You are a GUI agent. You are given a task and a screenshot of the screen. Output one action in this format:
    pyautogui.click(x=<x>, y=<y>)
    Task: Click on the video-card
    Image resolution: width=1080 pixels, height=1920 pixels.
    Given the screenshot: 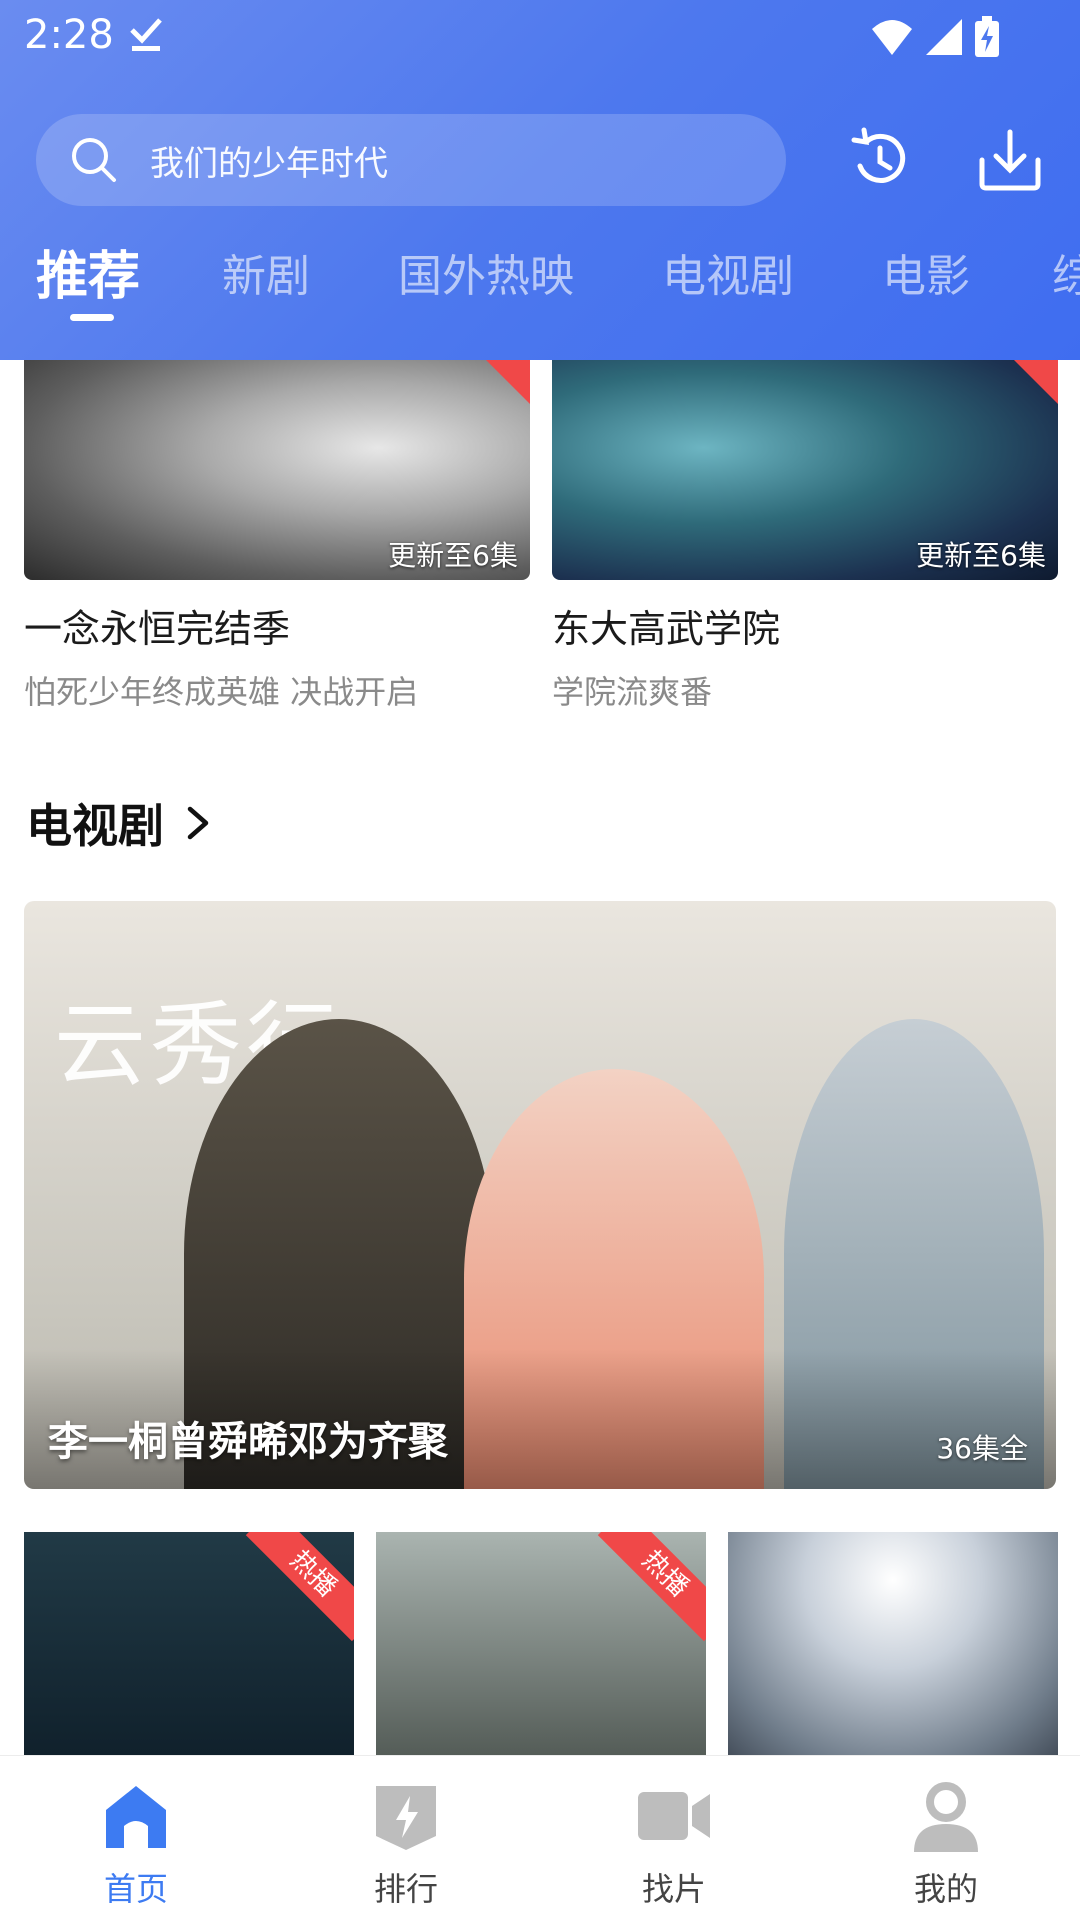 What is the action you would take?
    pyautogui.click(x=893, y=1643)
    